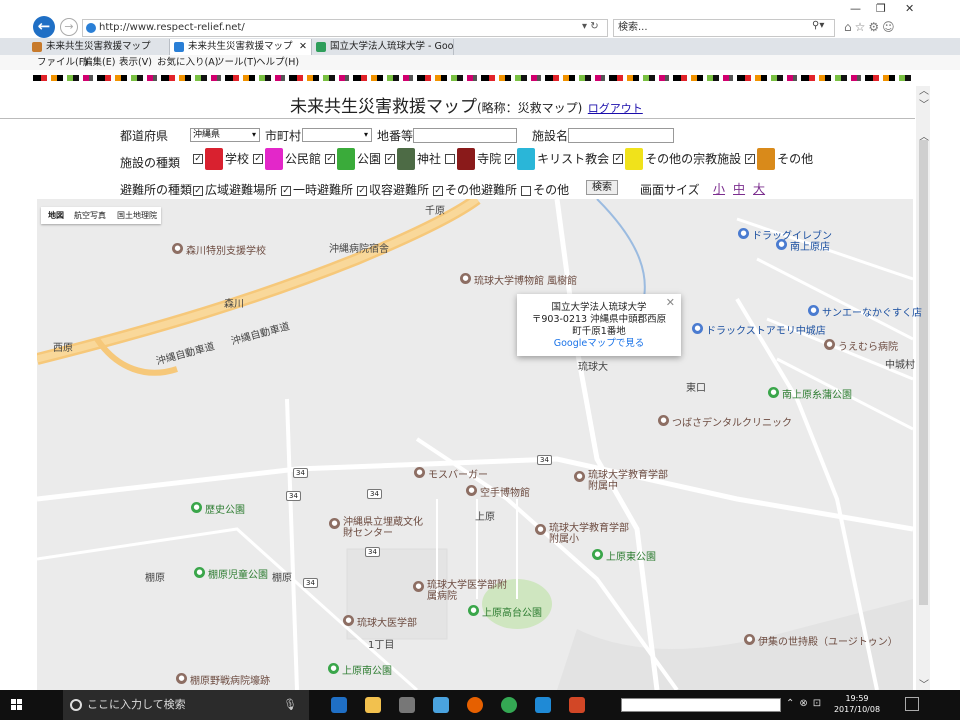  I want to click on menu-edit: 編集(E), so click(99, 62).